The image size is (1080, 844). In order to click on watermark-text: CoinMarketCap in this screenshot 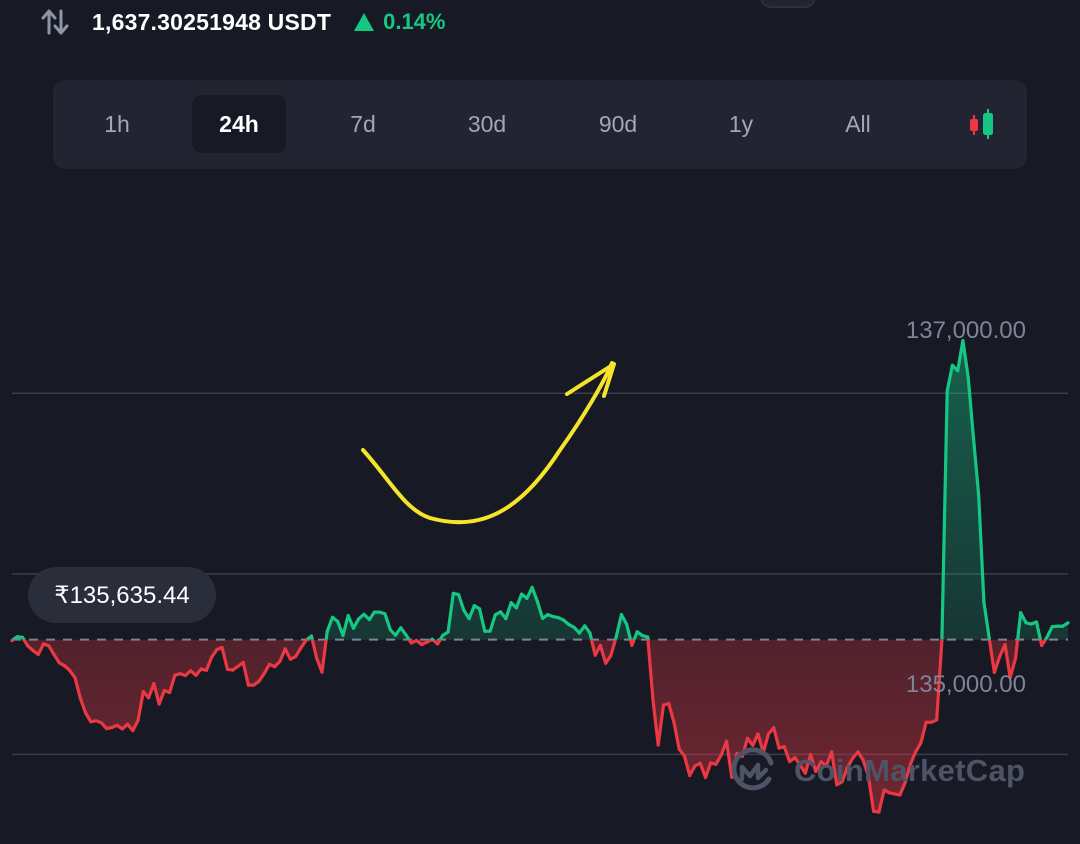, I will do `click(910, 770)`.